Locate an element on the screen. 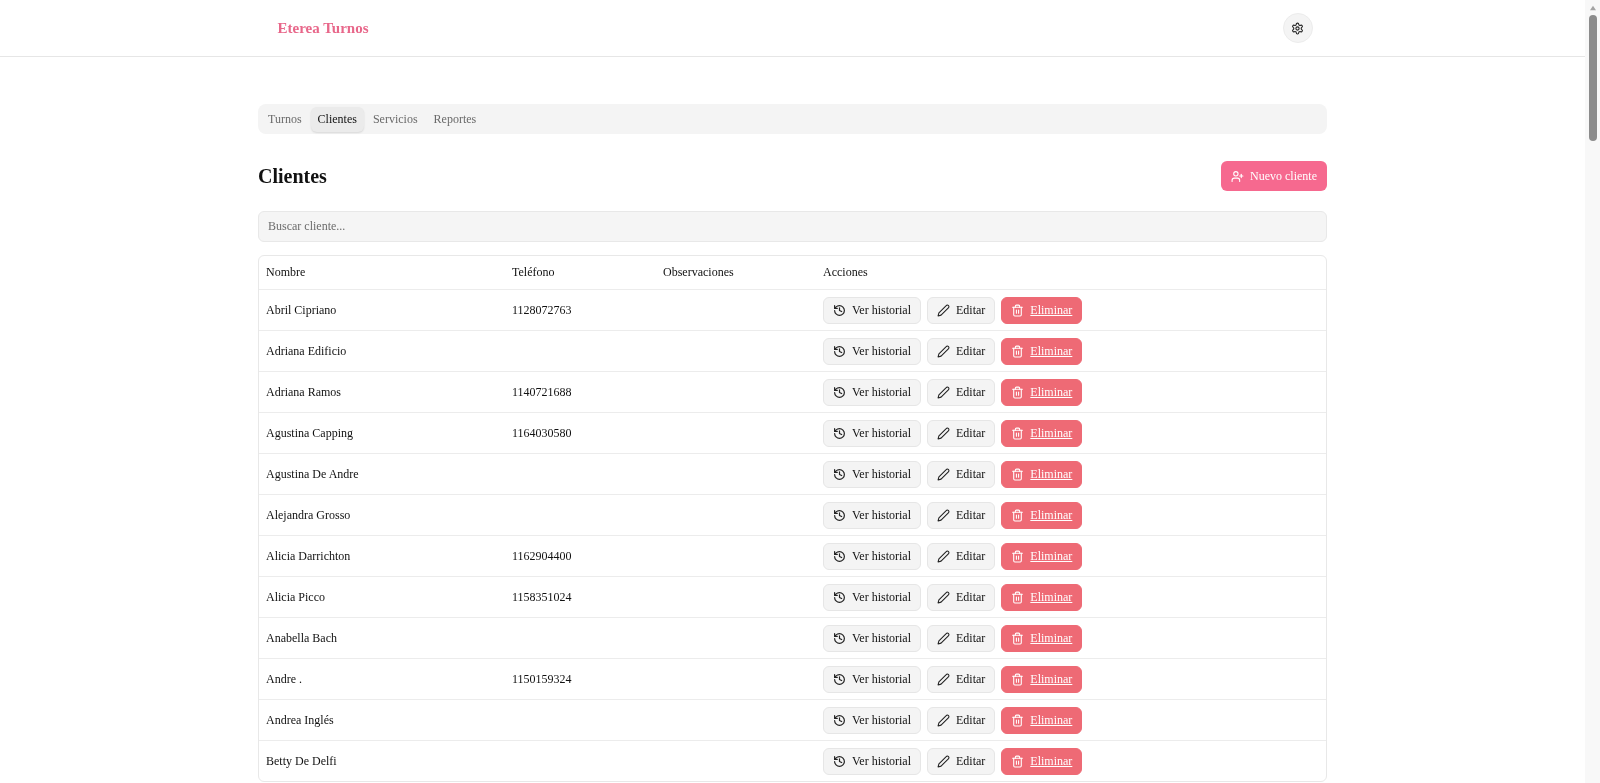 This screenshot has width=1600, height=783. settings-icon is located at coordinates (1297, 28).